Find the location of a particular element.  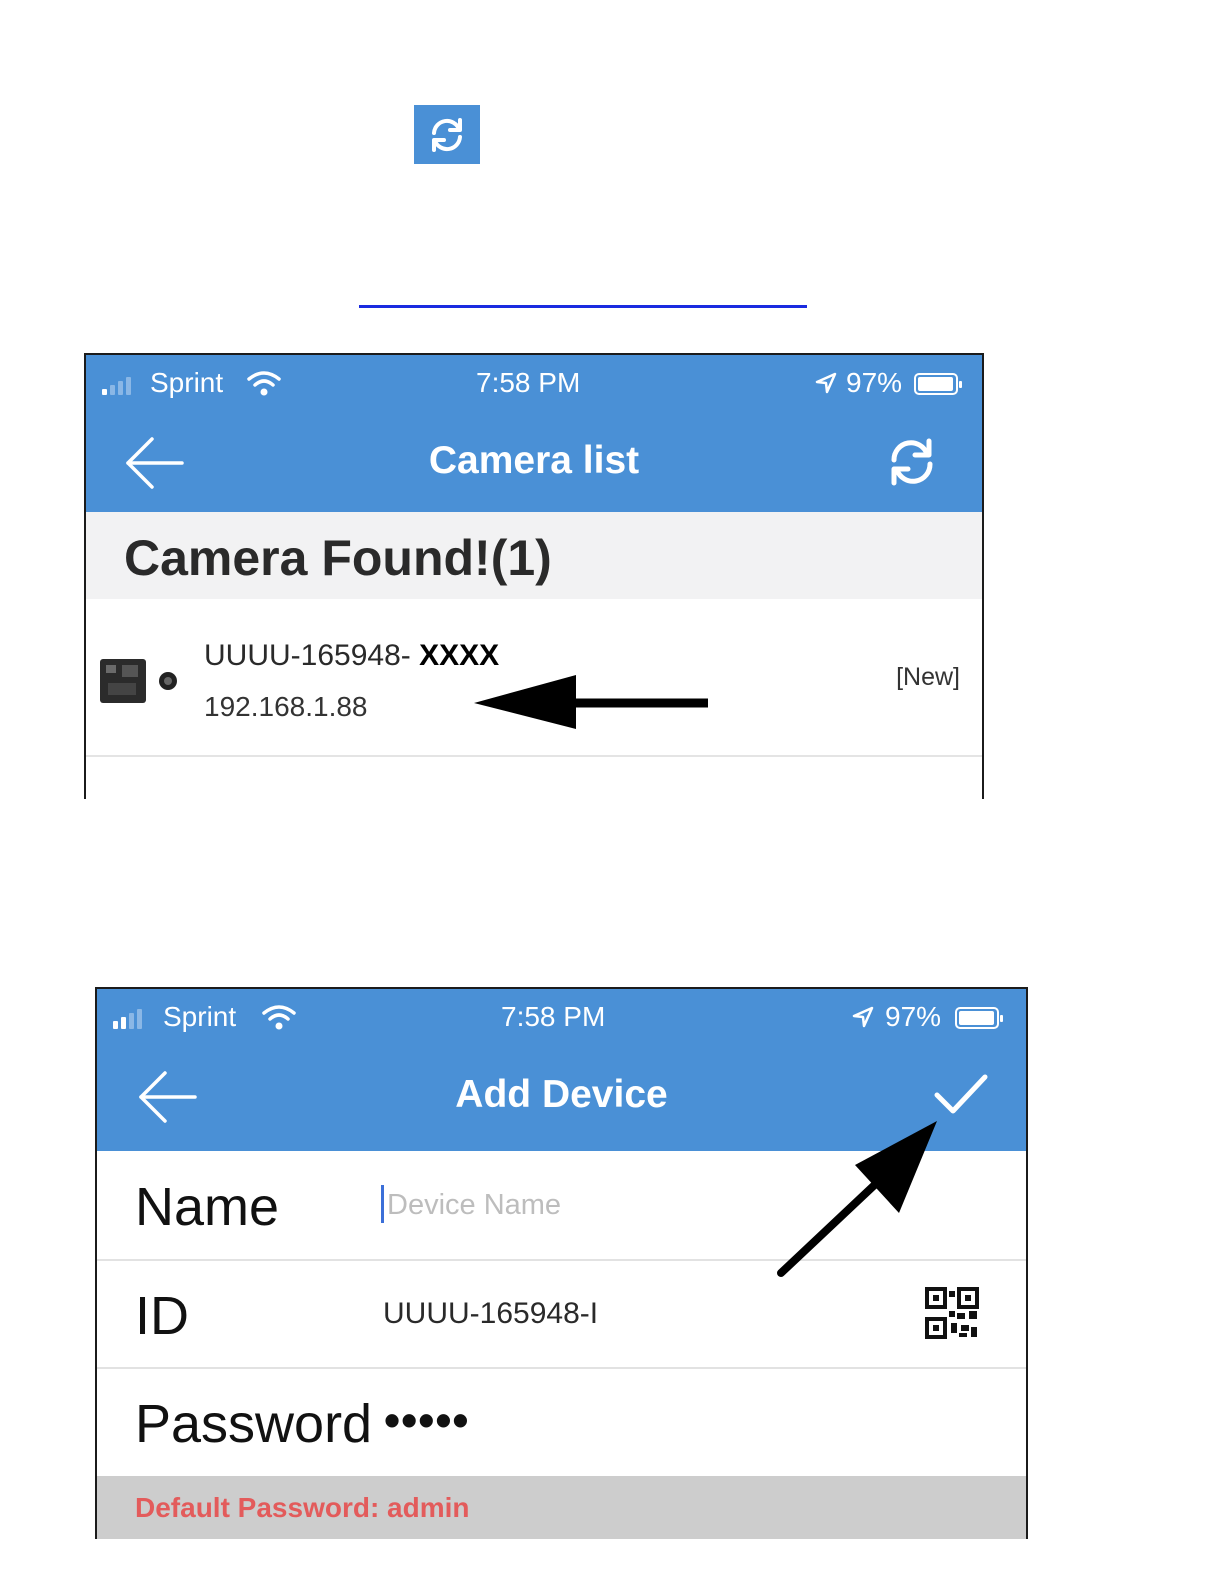

qr-code-icon is located at coordinates (952, 1313).